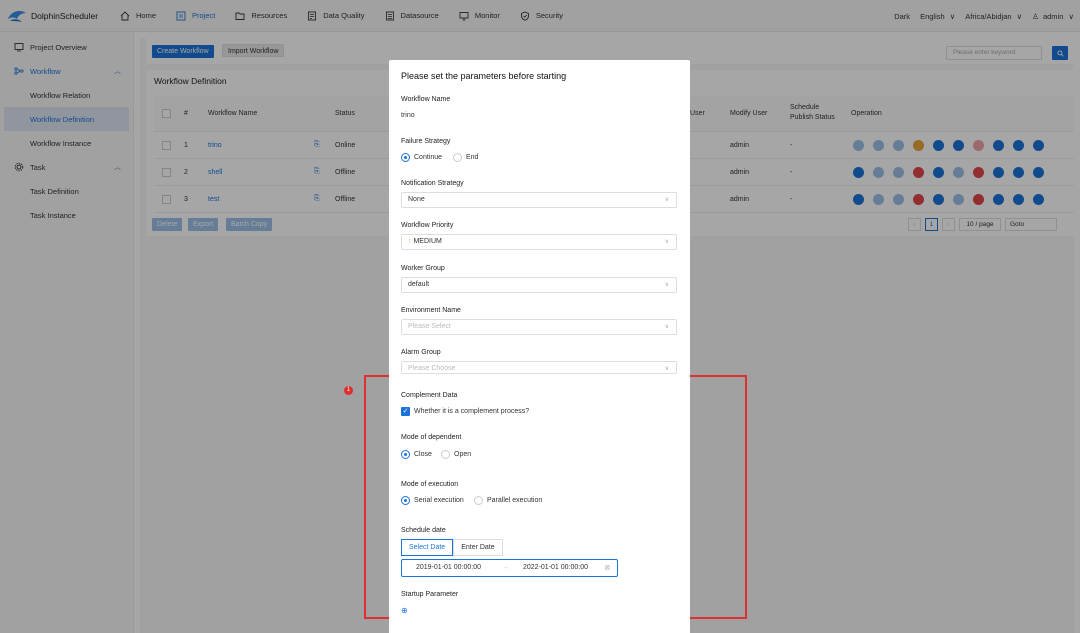 The image size is (1080, 633). Describe the element at coordinates (427, 547) in the screenshot. I see `tab-select-date: Select Date` at that location.